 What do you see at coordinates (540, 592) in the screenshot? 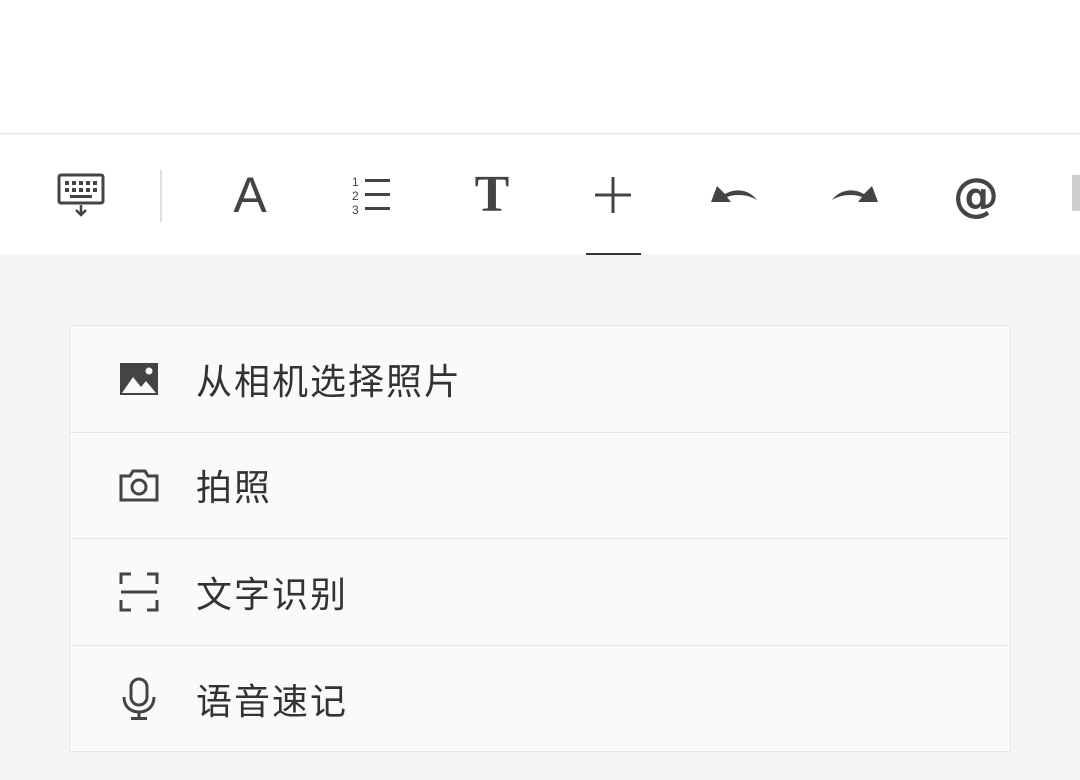
I see `menu-item-text-recognition: 文字识别` at bounding box center [540, 592].